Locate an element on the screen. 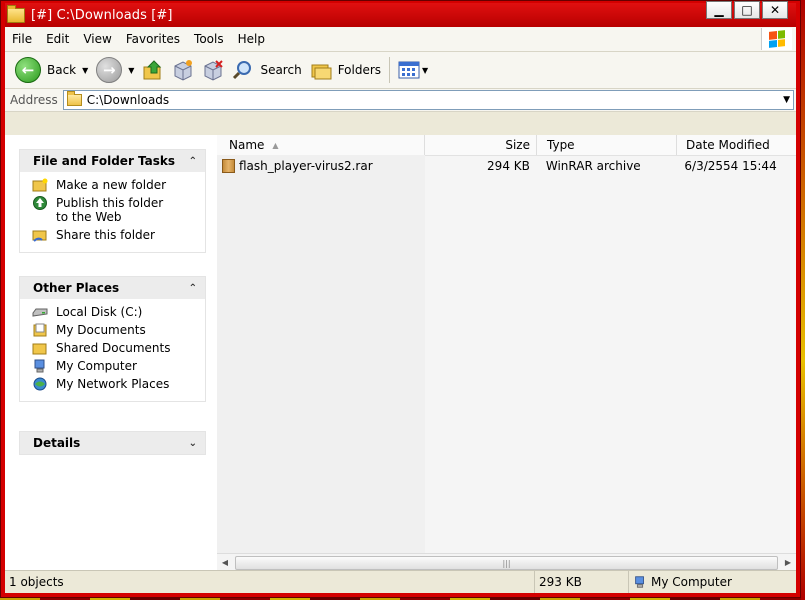 The width and height of the screenshot is (805, 600). task-share-folder: Share this folder is located at coordinates (118, 235).